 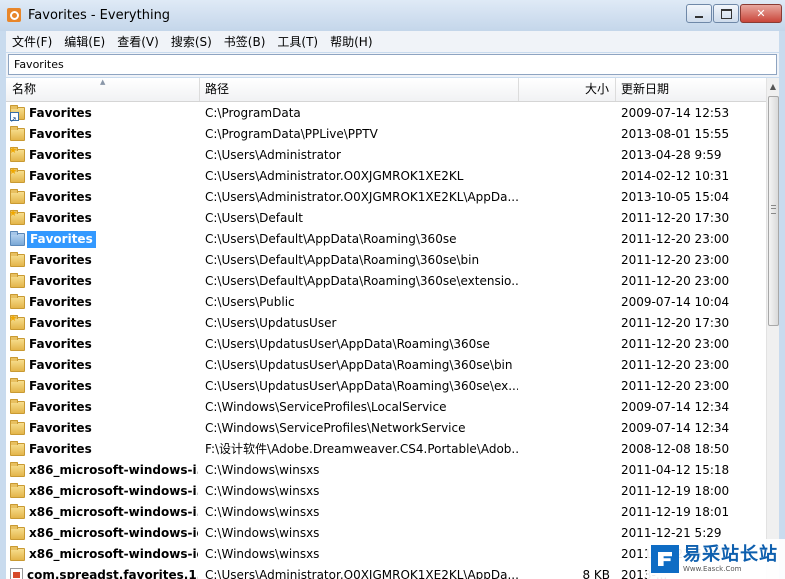 What do you see at coordinates (386, 302) in the screenshot?
I see `table-row: Favorites C:\Users\Public 2009-07-14 10:04` at bounding box center [386, 302].